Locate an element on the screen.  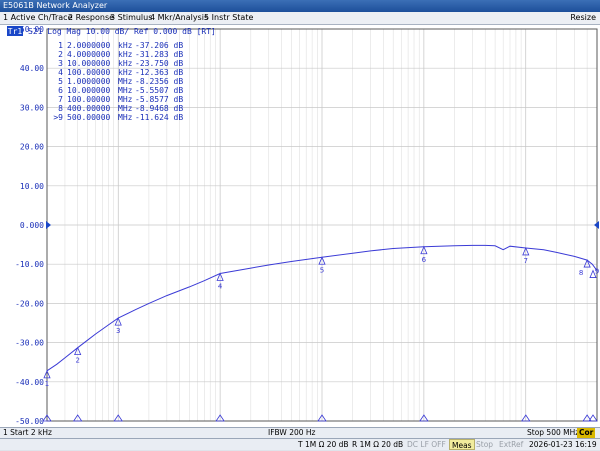
trace-badge: Tr1 is located at coordinates (15, 31).